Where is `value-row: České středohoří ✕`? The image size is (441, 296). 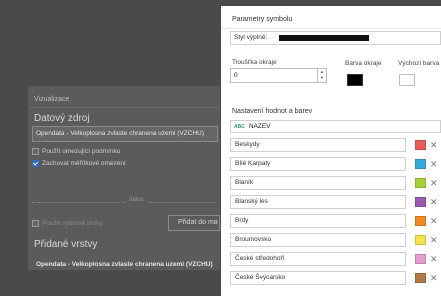
value-row: České středohoří ✕ is located at coordinates (335, 259).